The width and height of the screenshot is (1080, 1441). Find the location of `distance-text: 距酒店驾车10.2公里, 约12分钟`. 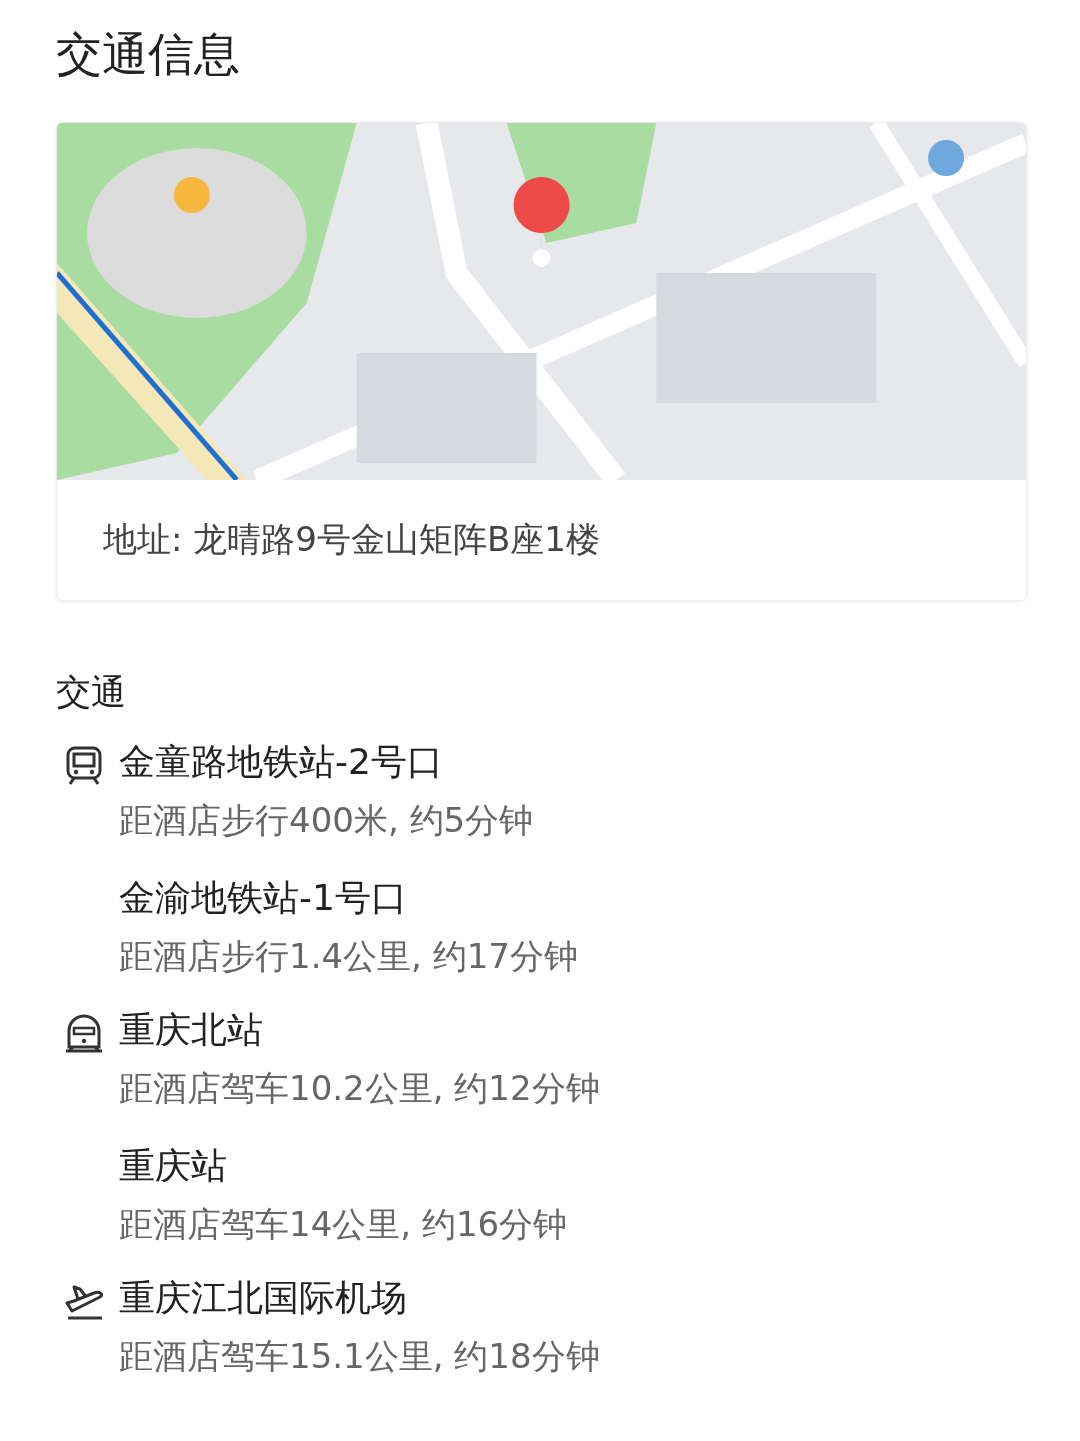

distance-text: 距酒店驾车10.2公里, 约12分钟 is located at coordinates (359, 1088).